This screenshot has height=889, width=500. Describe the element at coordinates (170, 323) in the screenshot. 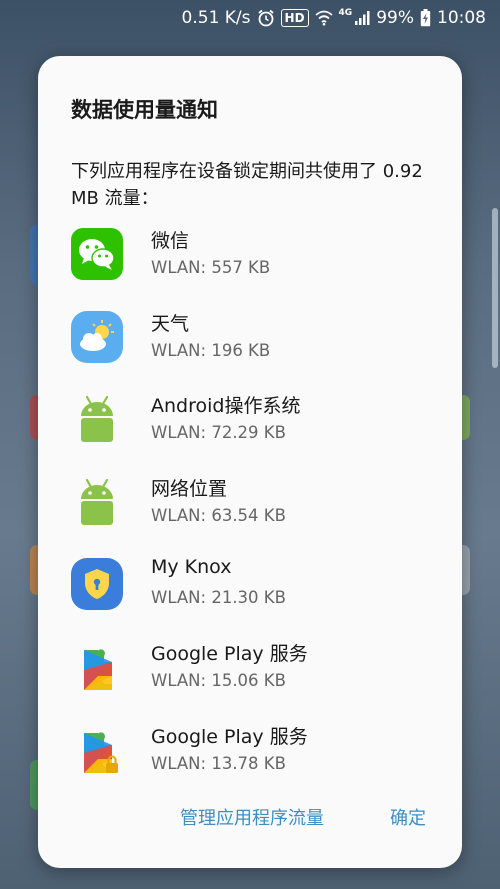

I see `app-name: 天气` at that location.